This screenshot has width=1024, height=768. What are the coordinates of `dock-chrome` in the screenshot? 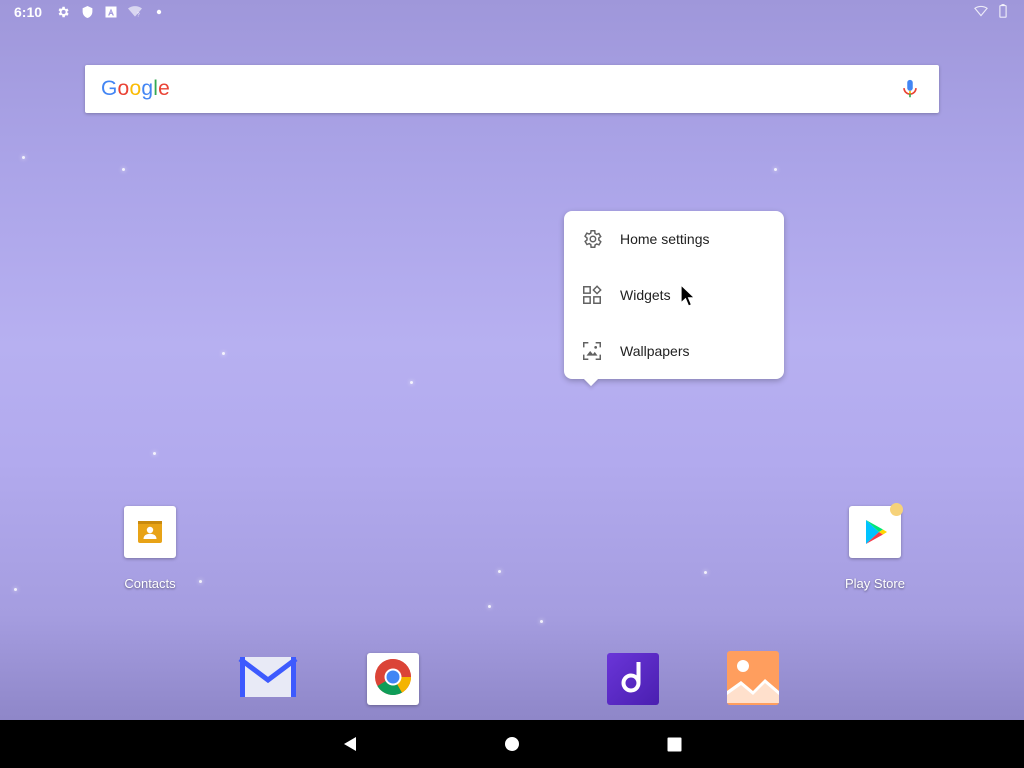 It's located at (393, 679).